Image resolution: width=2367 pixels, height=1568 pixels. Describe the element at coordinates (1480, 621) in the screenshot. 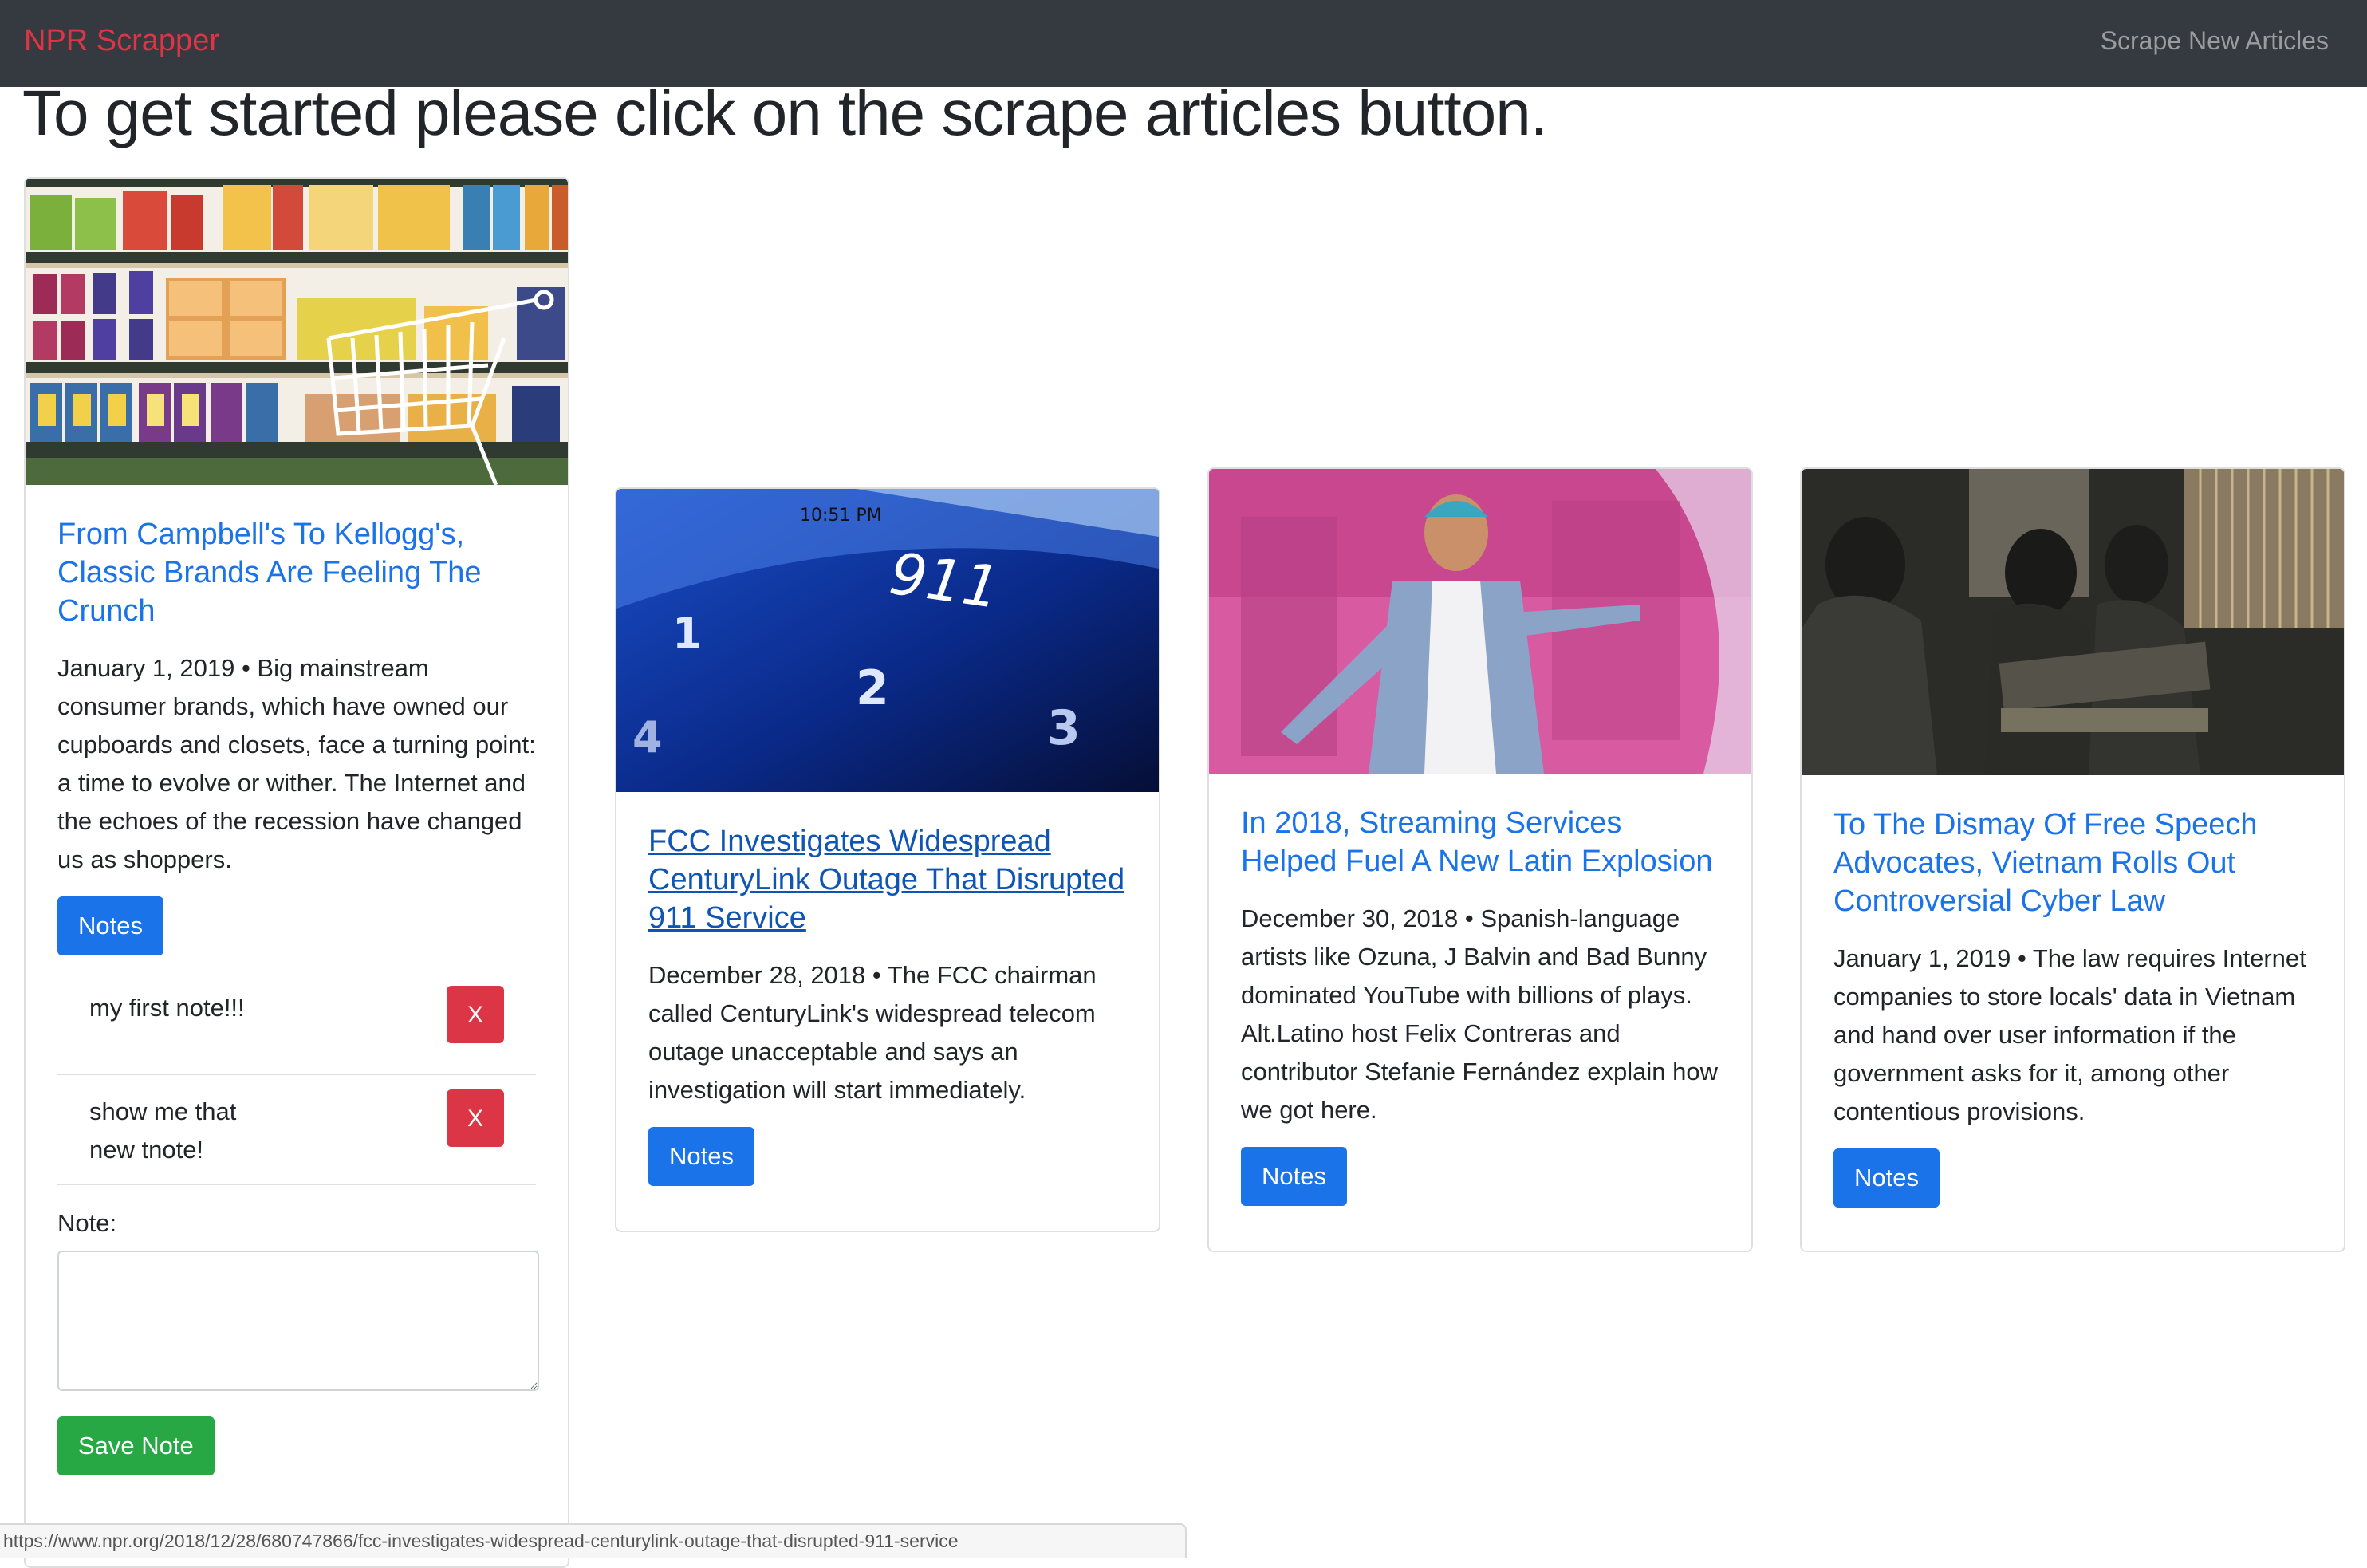

I see `performer-stage-photo` at that location.